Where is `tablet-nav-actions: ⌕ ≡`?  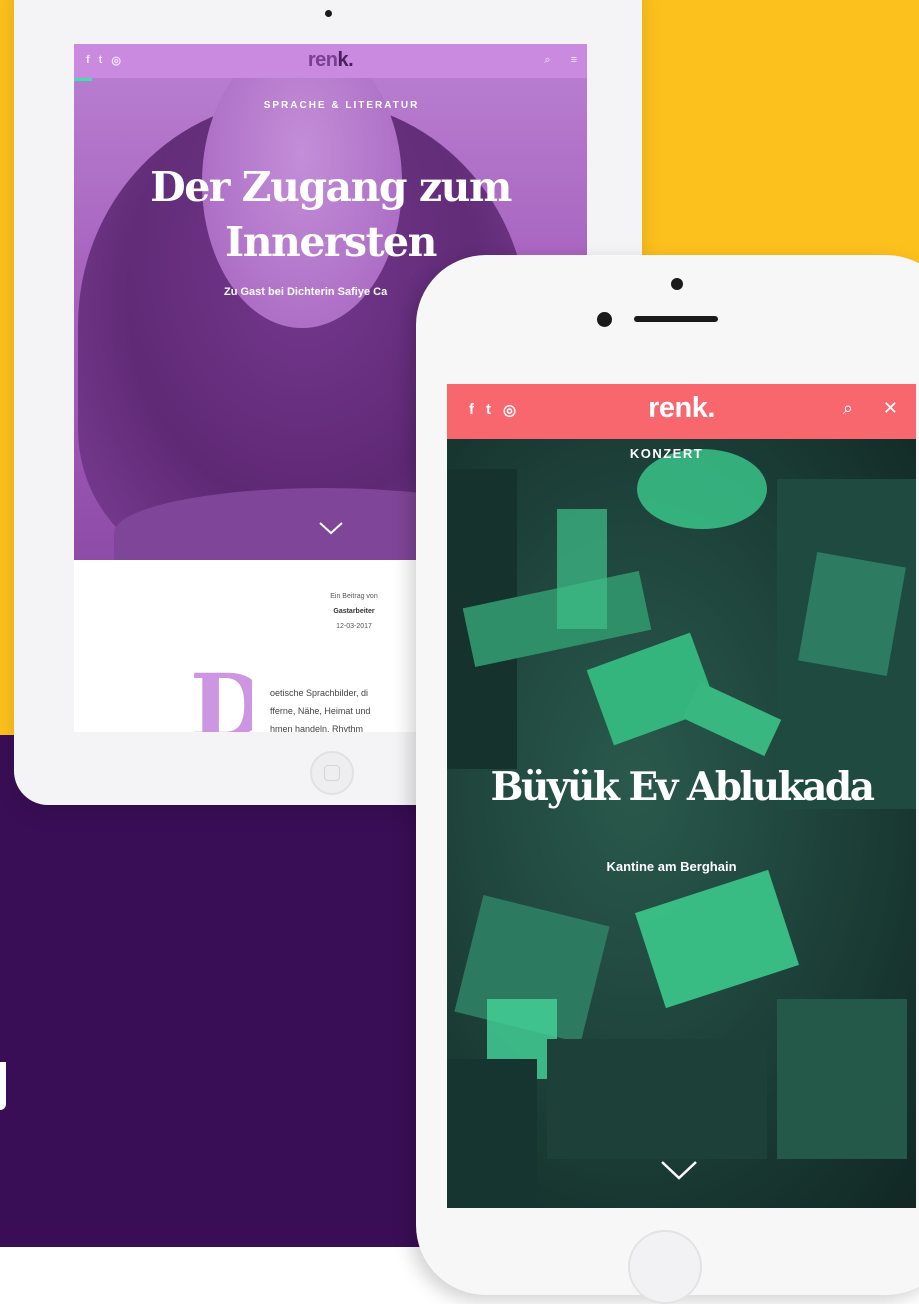
tablet-nav-actions: ⌕ ≡ is located at coordinates (560, 60).